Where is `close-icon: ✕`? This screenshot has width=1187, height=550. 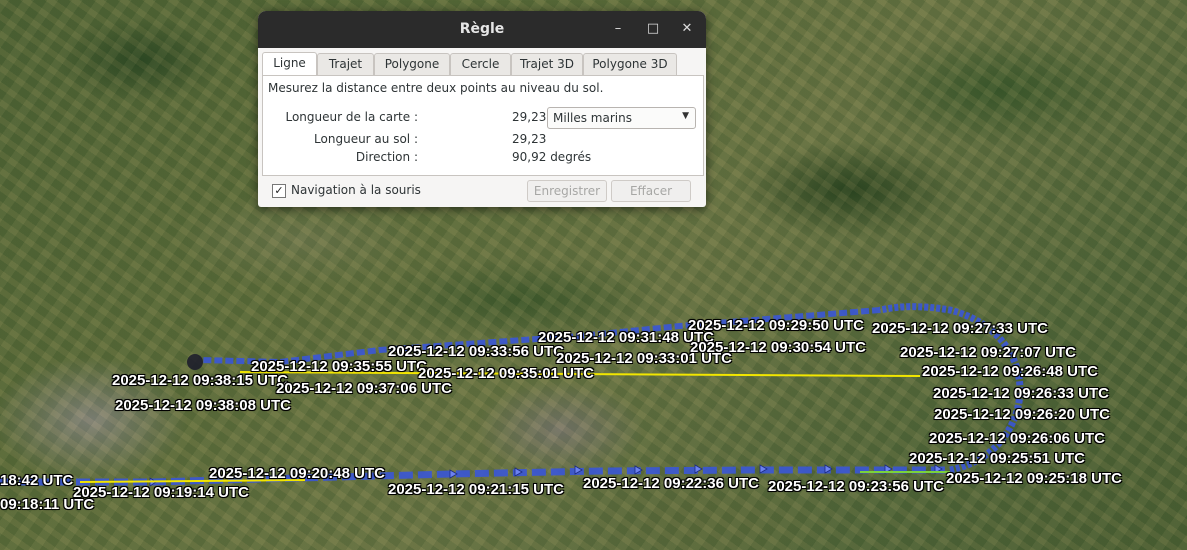 close-icon: ✕ is located at coordinates (687, 29).